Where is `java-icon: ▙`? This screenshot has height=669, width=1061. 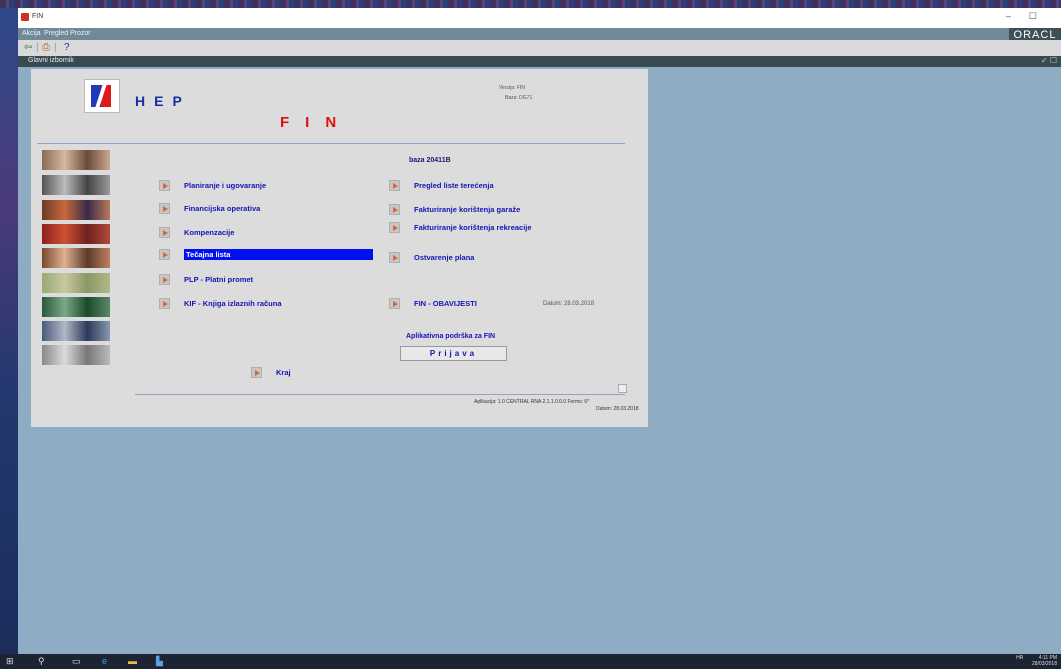
java-icon: ▙ is located at coordinates (159, 661).